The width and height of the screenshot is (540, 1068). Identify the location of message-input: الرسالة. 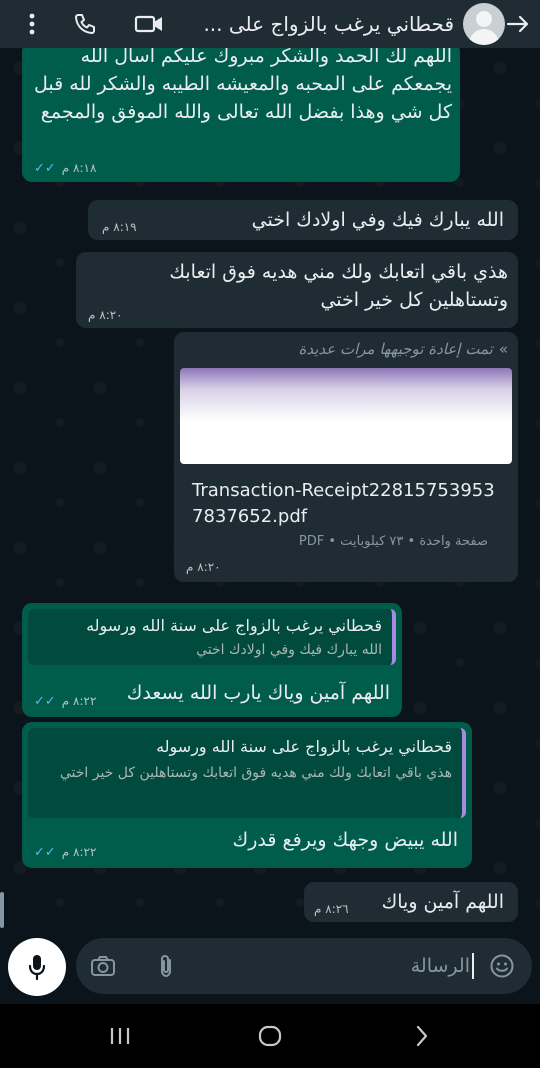
(442, 966).